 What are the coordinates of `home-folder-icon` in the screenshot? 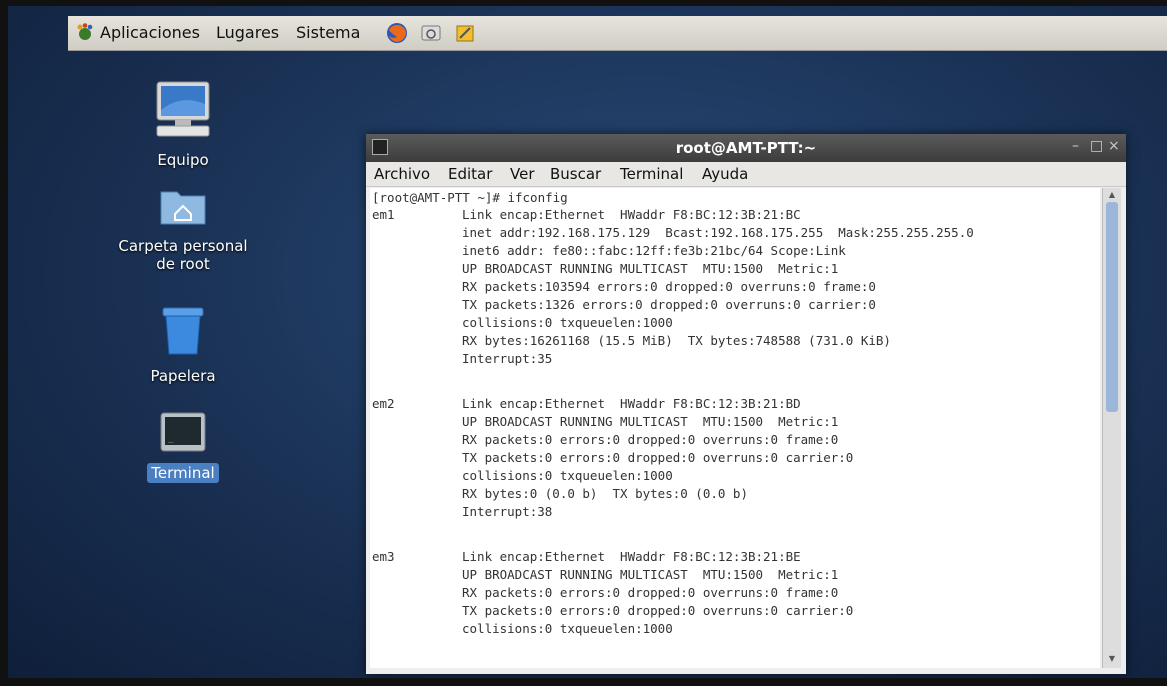 It's located at (183, 208).